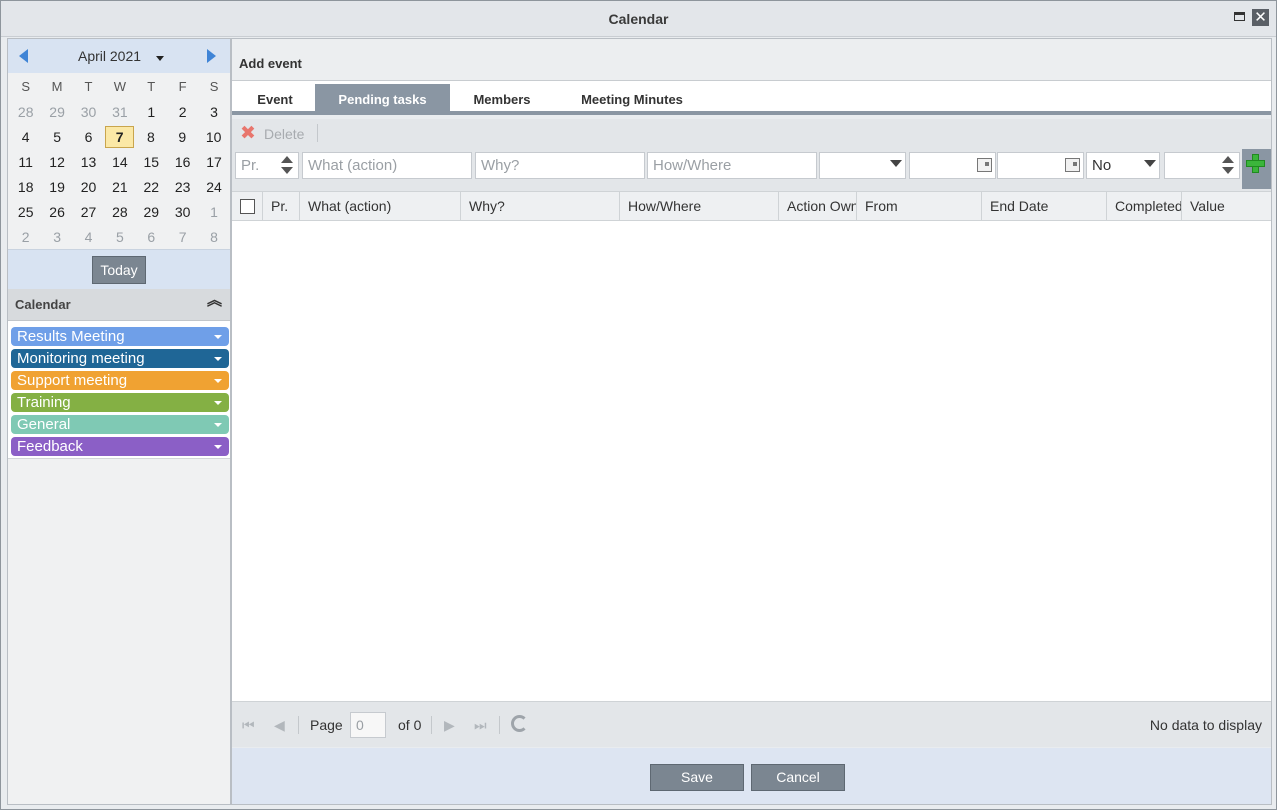  What do you see at coordinates (23, 56) in the screenshot?
I see `previous-month-icon` at bounding box center [23, 56].